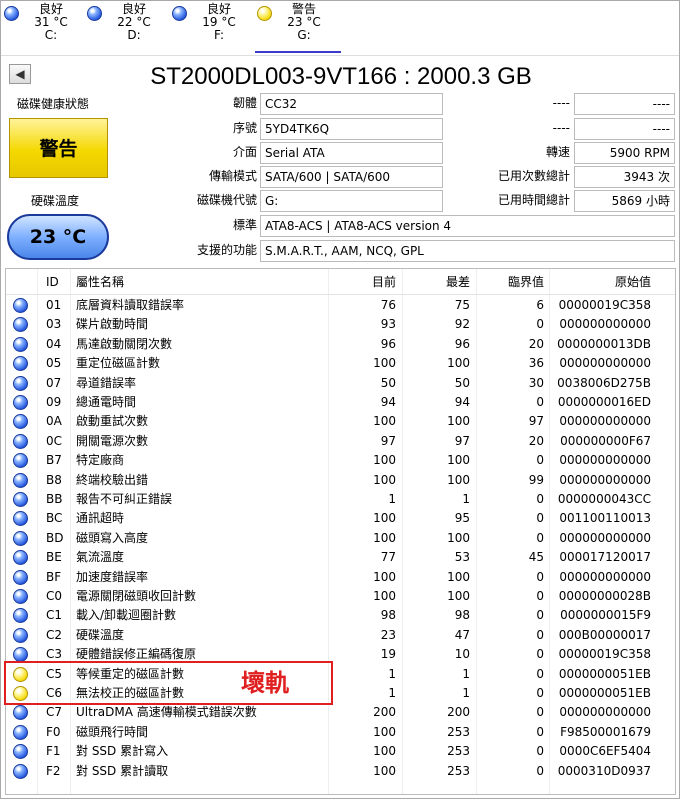 The height and width of the screenshot is (799, 680). What do you see at coordinates (340, 480) in the screenshot?
I see `table-row: B8 終端校驗出錯 100 100 99 000000000000` at bounding box center [340, 480].